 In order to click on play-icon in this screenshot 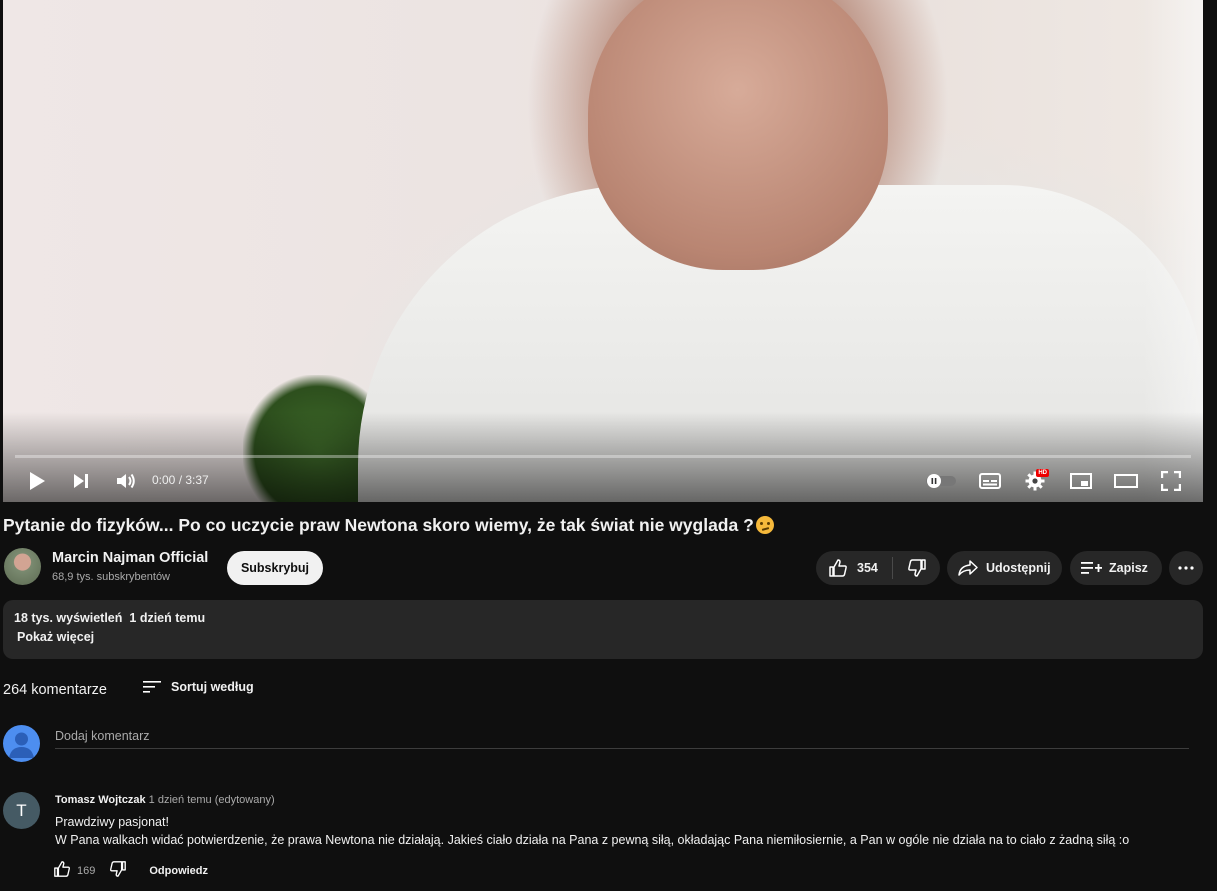, I will do `click(37, 481)`.